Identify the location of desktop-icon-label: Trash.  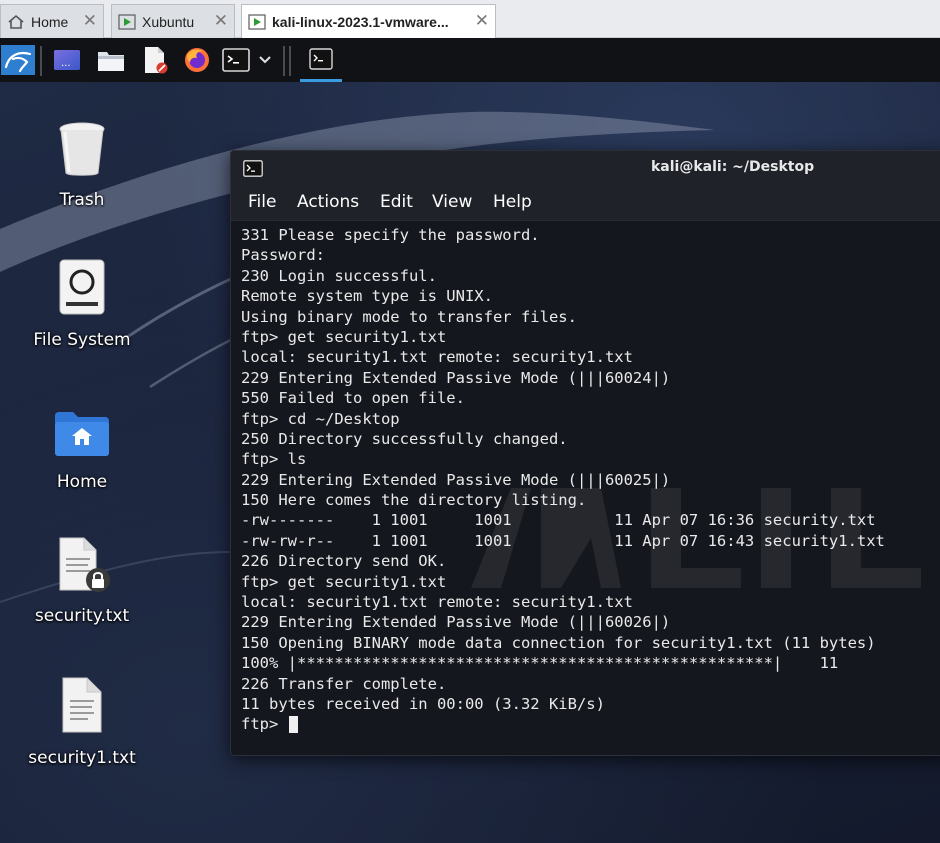
(82, 200).